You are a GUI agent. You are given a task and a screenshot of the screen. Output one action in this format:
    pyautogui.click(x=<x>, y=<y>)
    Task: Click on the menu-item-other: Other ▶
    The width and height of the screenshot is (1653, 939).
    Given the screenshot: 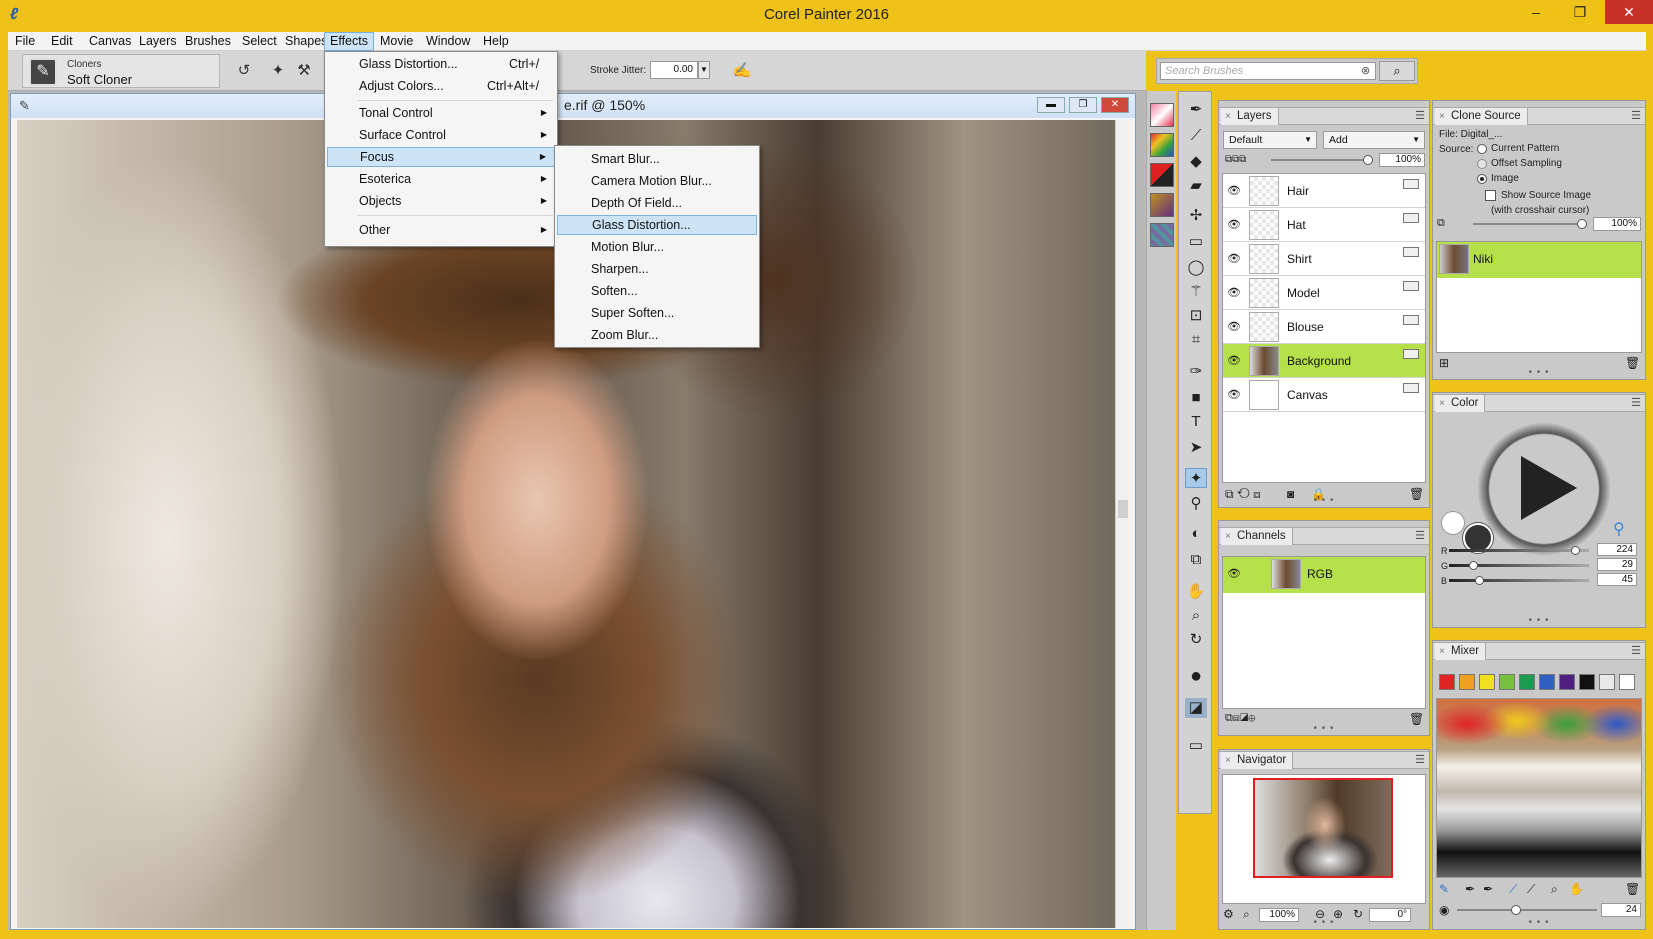 What is the action you would take?
    pyautogui.click(x=441, y=230)
    